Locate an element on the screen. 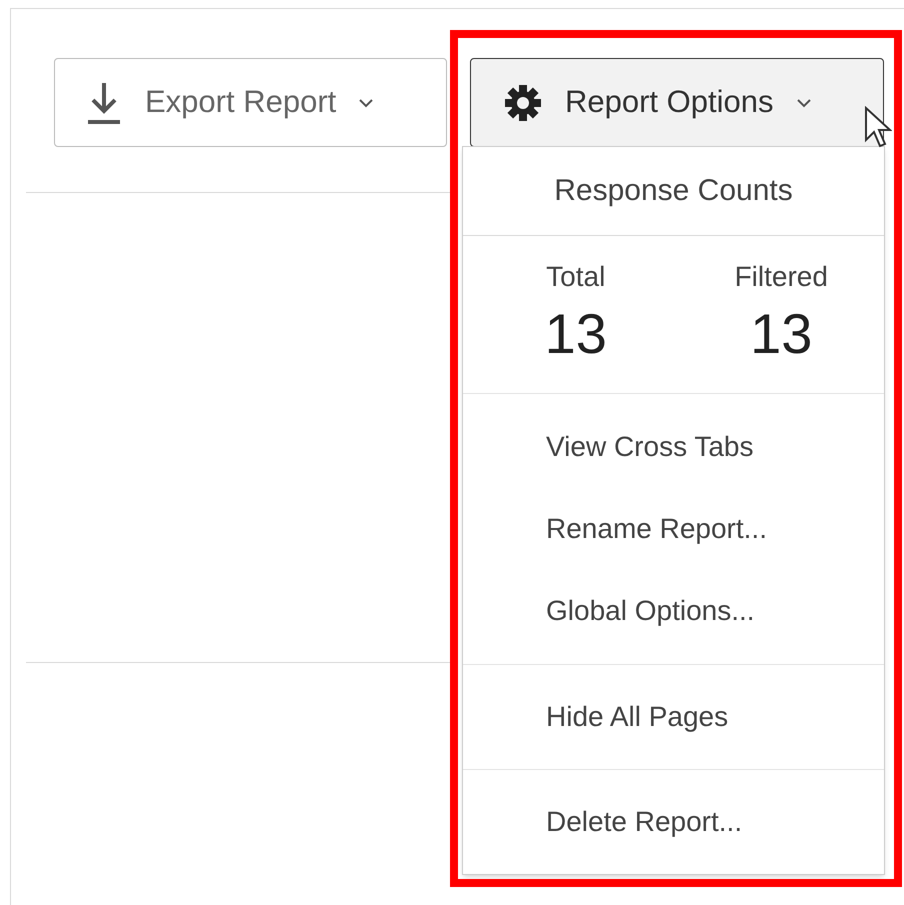 This screenshot has width=904, height=905. count-label: Total is located at coordinates (576, 277).